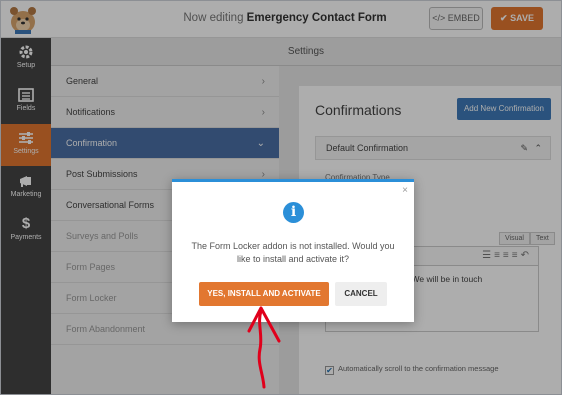 The width and height of the screenshot is (562, 395). What do you see at coordinates (405, 190) in the screenshot?
I see `close-icon: ×` at bounding box center [405, 190].